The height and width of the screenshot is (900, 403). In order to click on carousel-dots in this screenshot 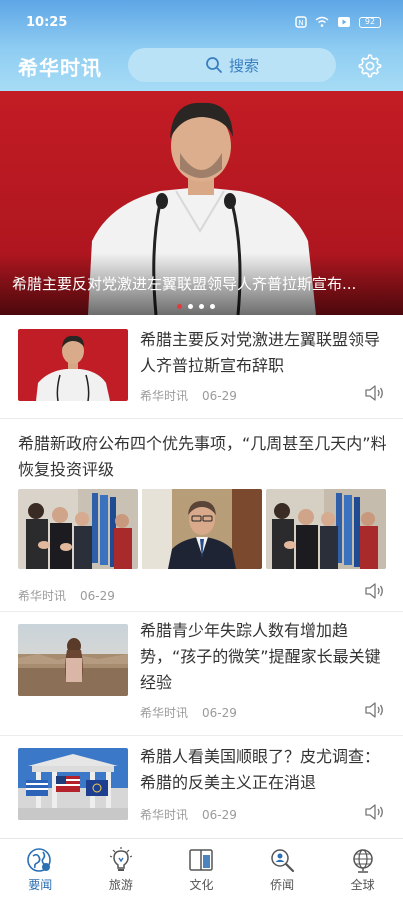, I will do `click(196, 306)`.